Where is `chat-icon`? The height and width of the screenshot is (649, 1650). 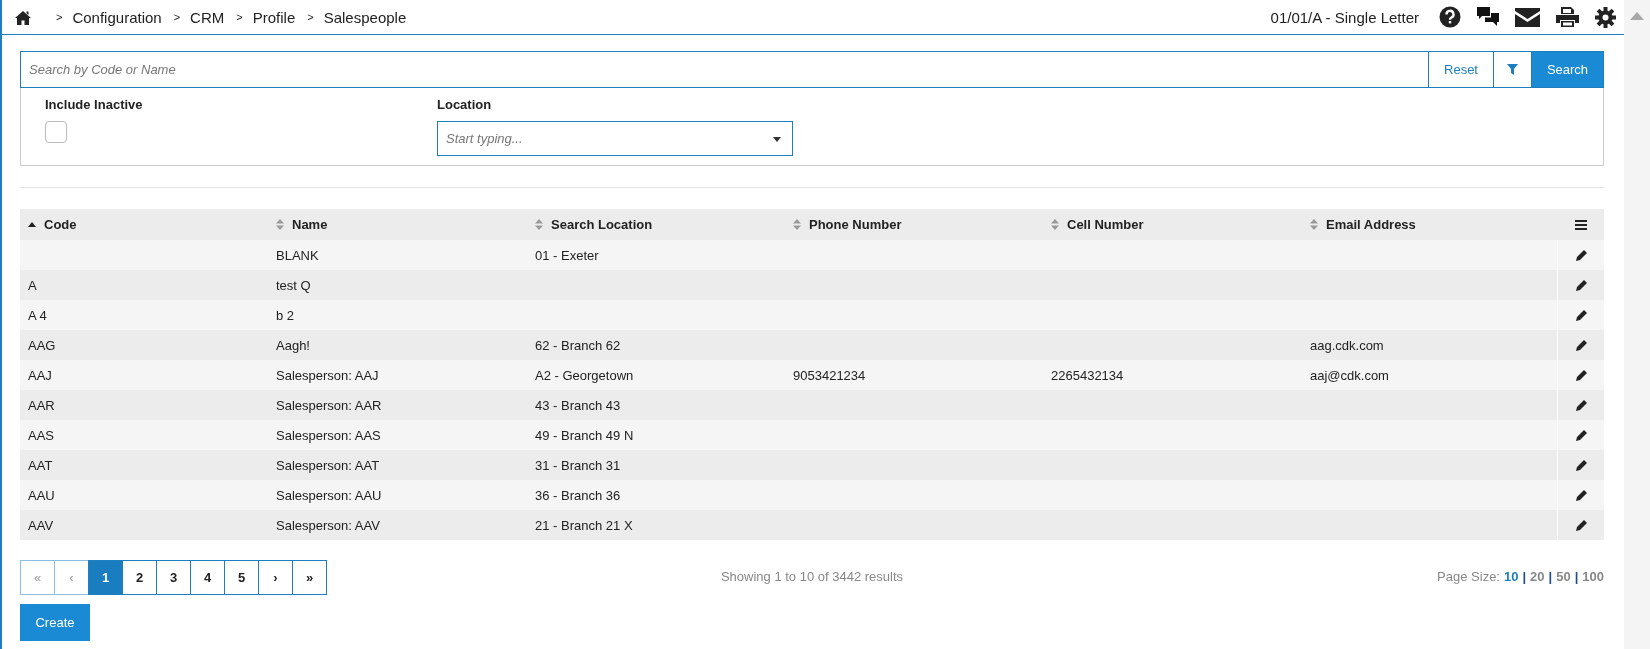
chat-icon is located at coordinates (1488, 17).